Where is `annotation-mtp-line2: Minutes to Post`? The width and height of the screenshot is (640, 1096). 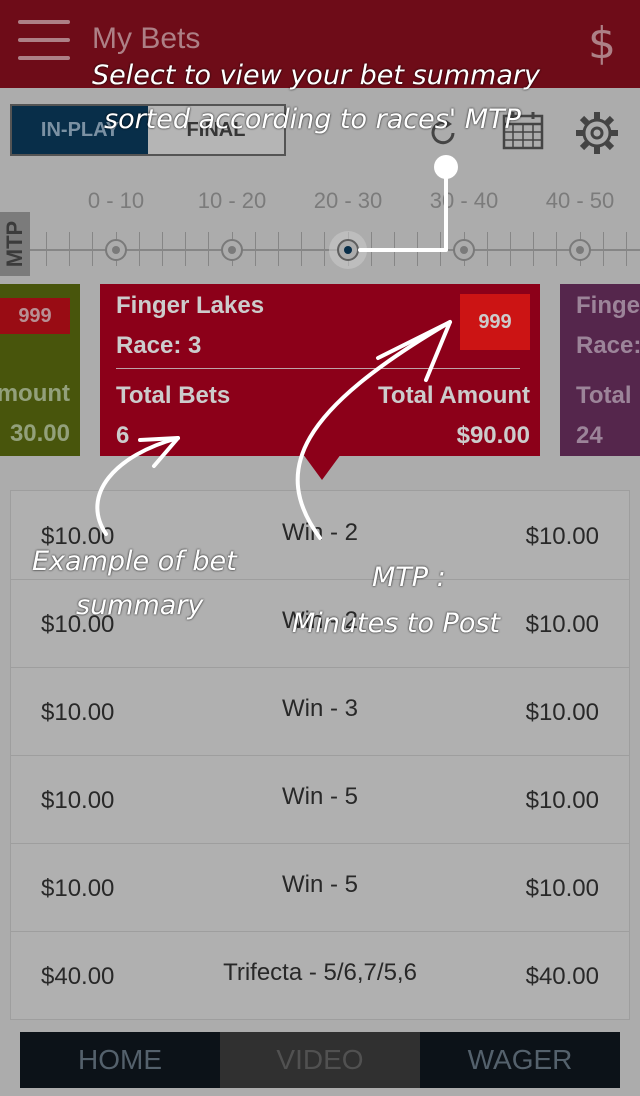
annotation-mtp-line2: Minutes to Post is located at coordinates (396, 623).